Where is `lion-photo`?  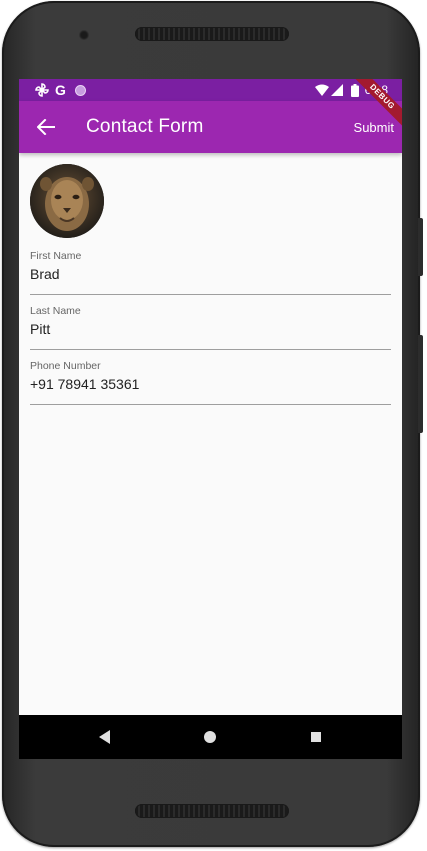 lion-photo is located at coordinates (67, 201).